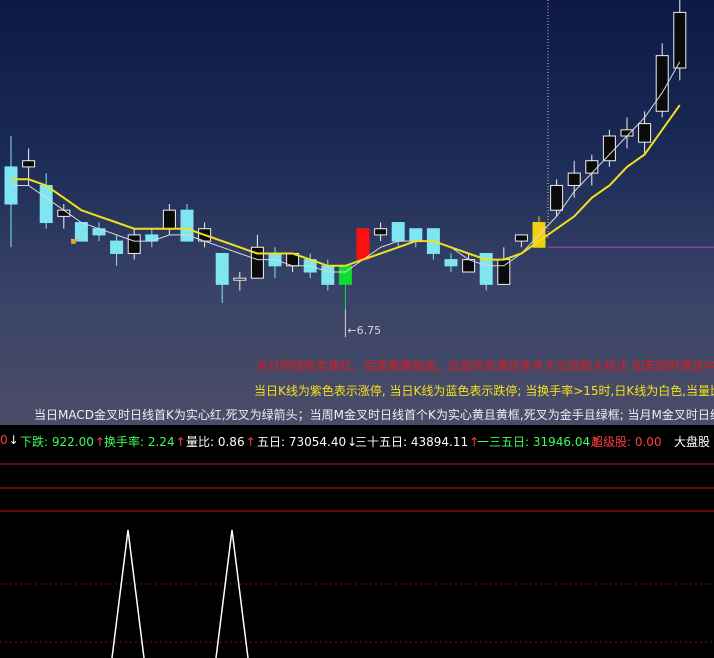 Image resolution: width=714 pixels, height=658 pixels. I want to click on stat-label: 一三五日:, so click(505, 442).